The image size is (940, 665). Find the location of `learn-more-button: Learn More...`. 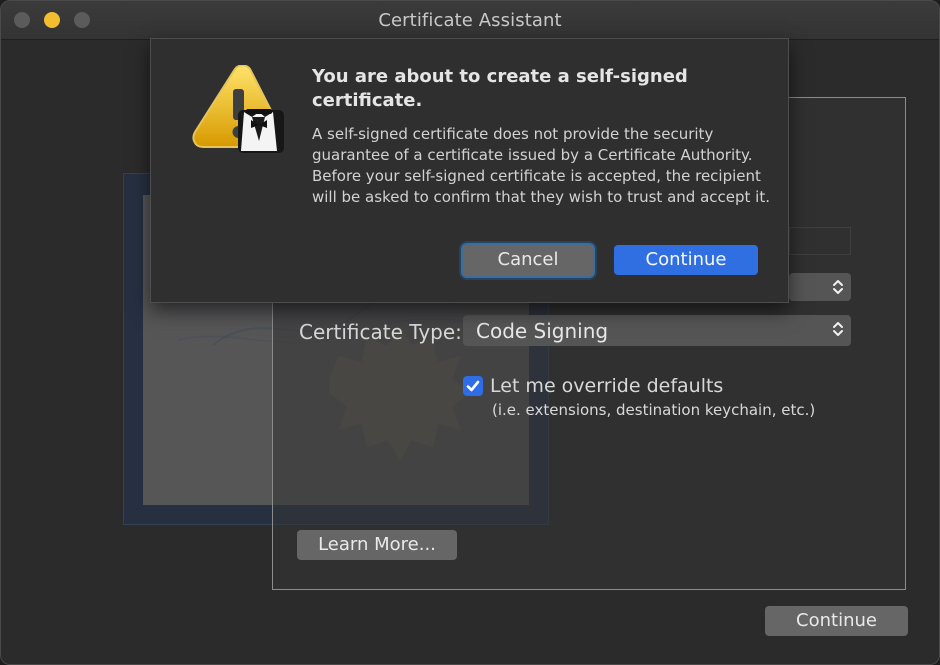

learn-more-button: Learn More... is located at coordinates (377, 545).